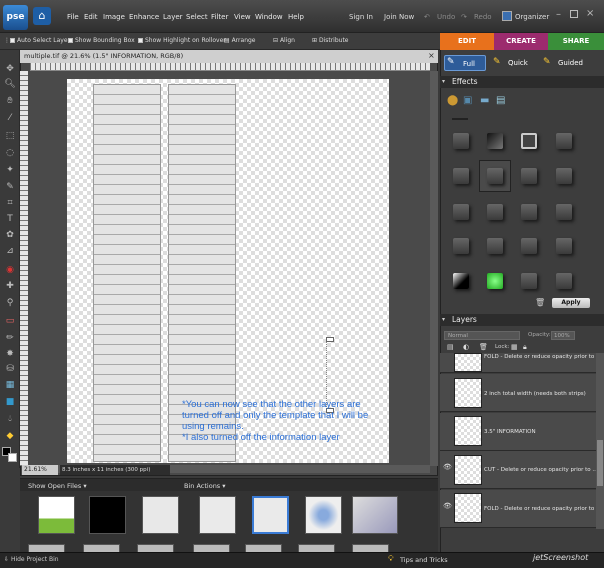 The width and height of the screenshot is (604, 568). What do you see at coordinates (443, 319) in the screenshot?
I see `layers-collapse-icon: ▾` at bounding box center [443, 319].